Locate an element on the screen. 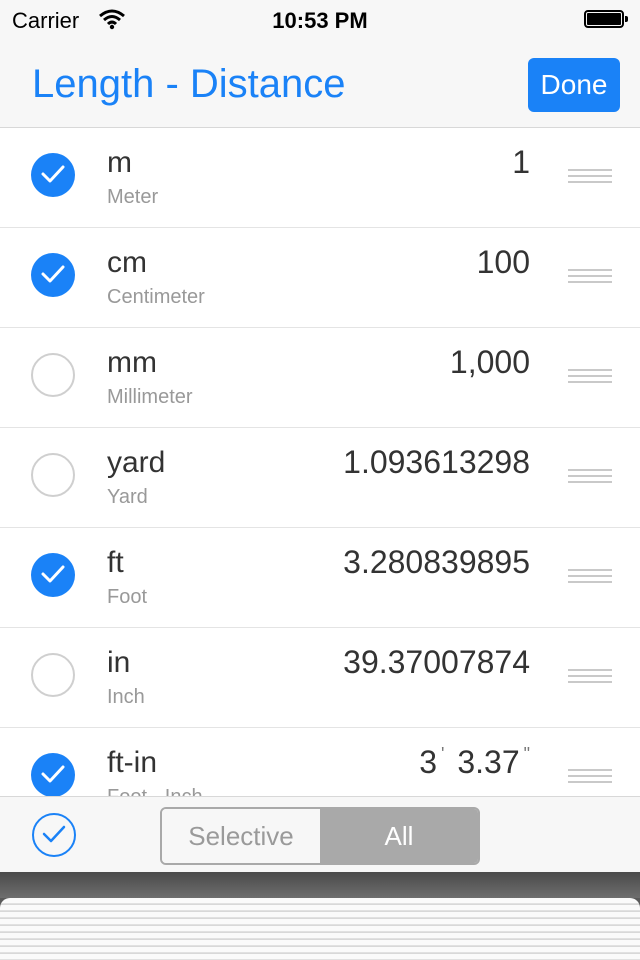 The width and height of the screenshot is (640, 960). unit-symbol: m is located at coordinates (119, 162).